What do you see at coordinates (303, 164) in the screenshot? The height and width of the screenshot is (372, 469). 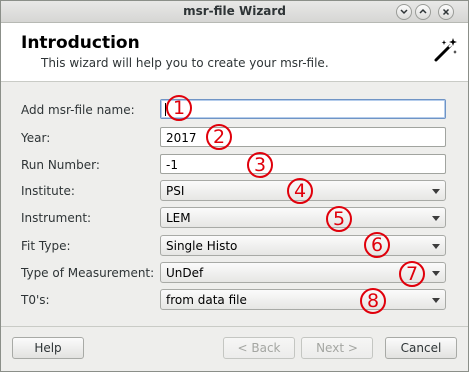 I see `run-number-input: -1` at bounding box center [303, 164].